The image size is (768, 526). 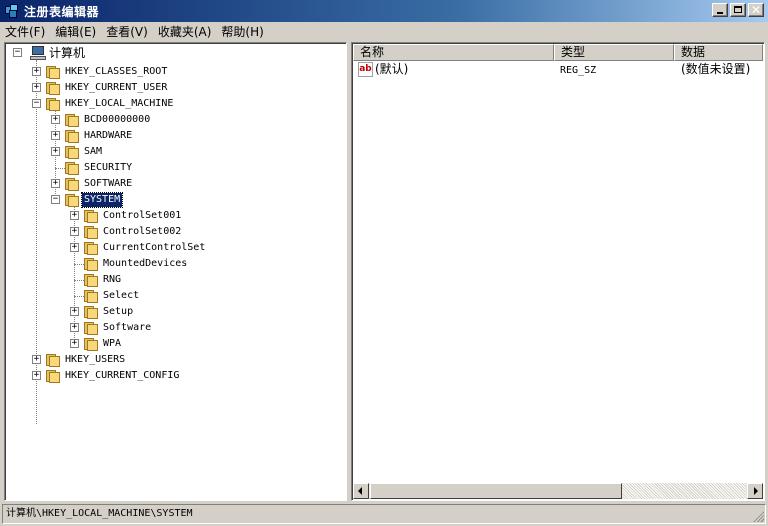 I want to click on list-item: ab (默认) REG_SZ (数值未设置), so click(x=558, y=69).